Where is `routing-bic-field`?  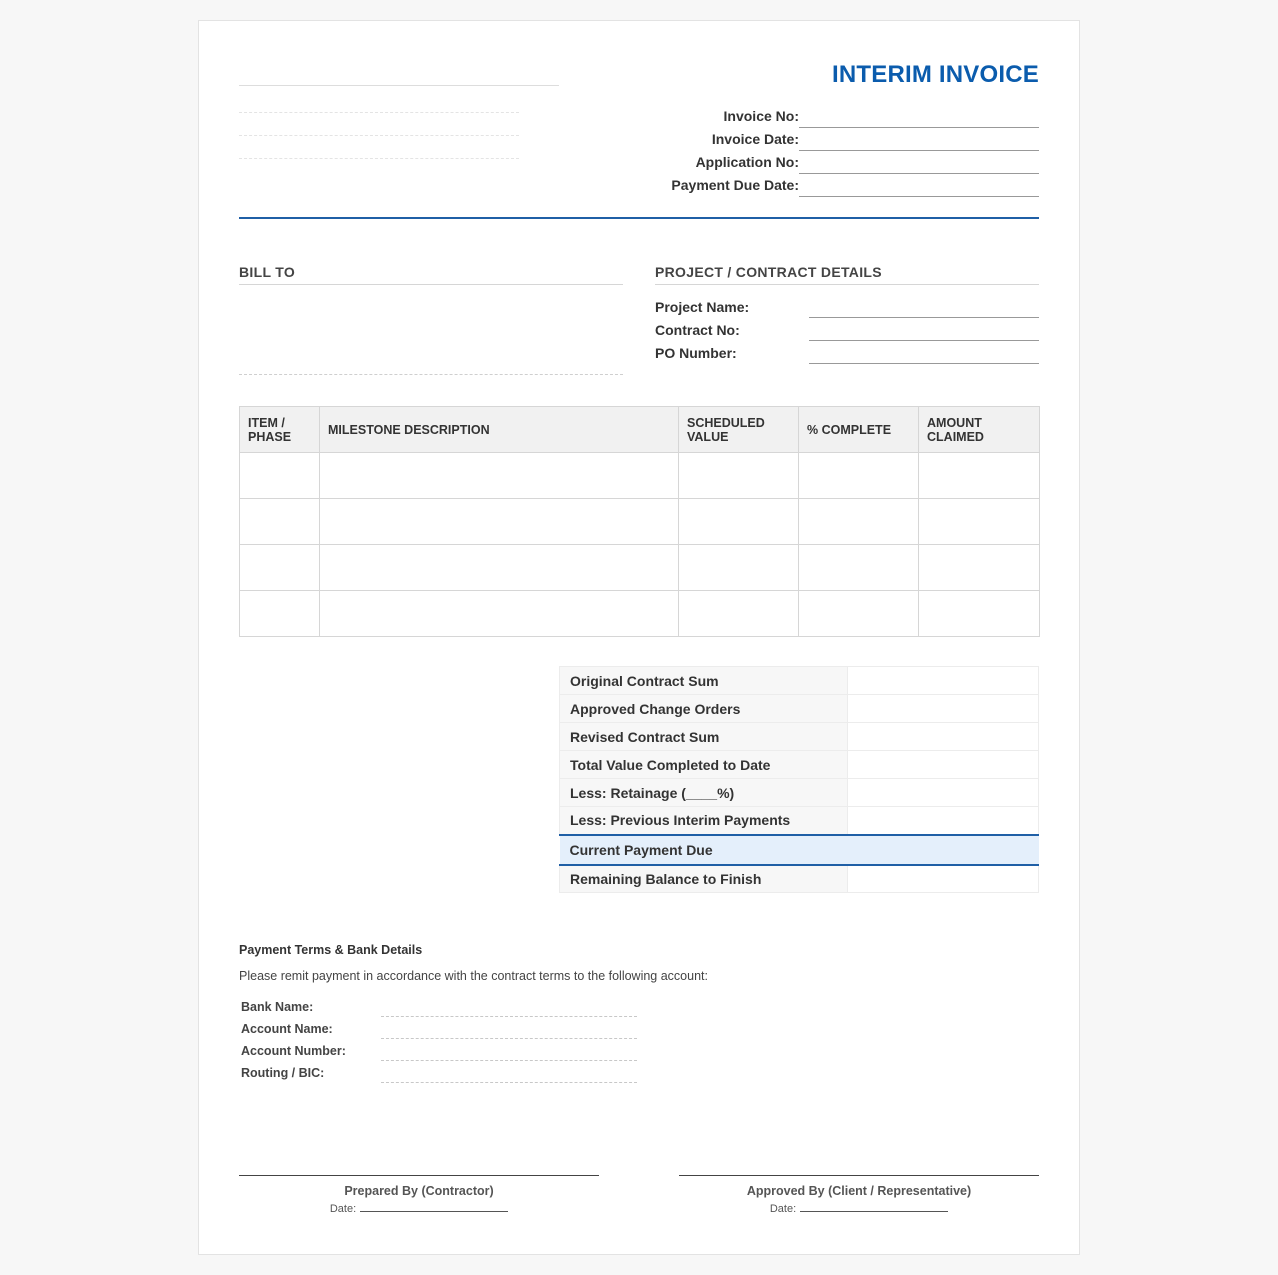
routing-bic-field is located at coordinates (509, 1082).